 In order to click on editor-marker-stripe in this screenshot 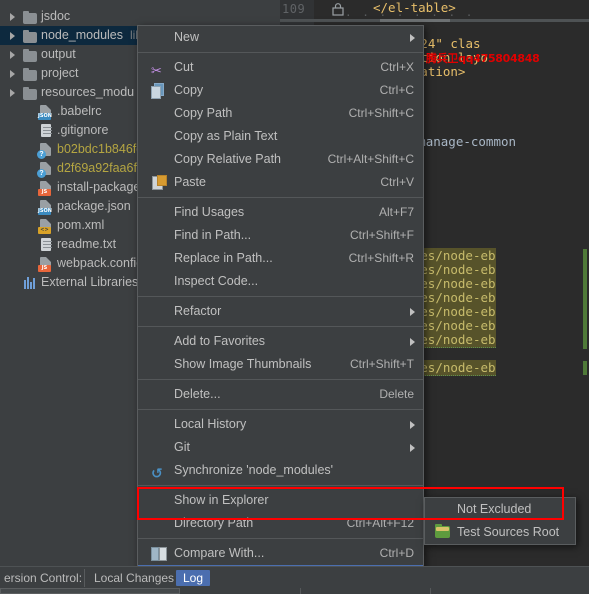, I will do `click(585, 368)`.